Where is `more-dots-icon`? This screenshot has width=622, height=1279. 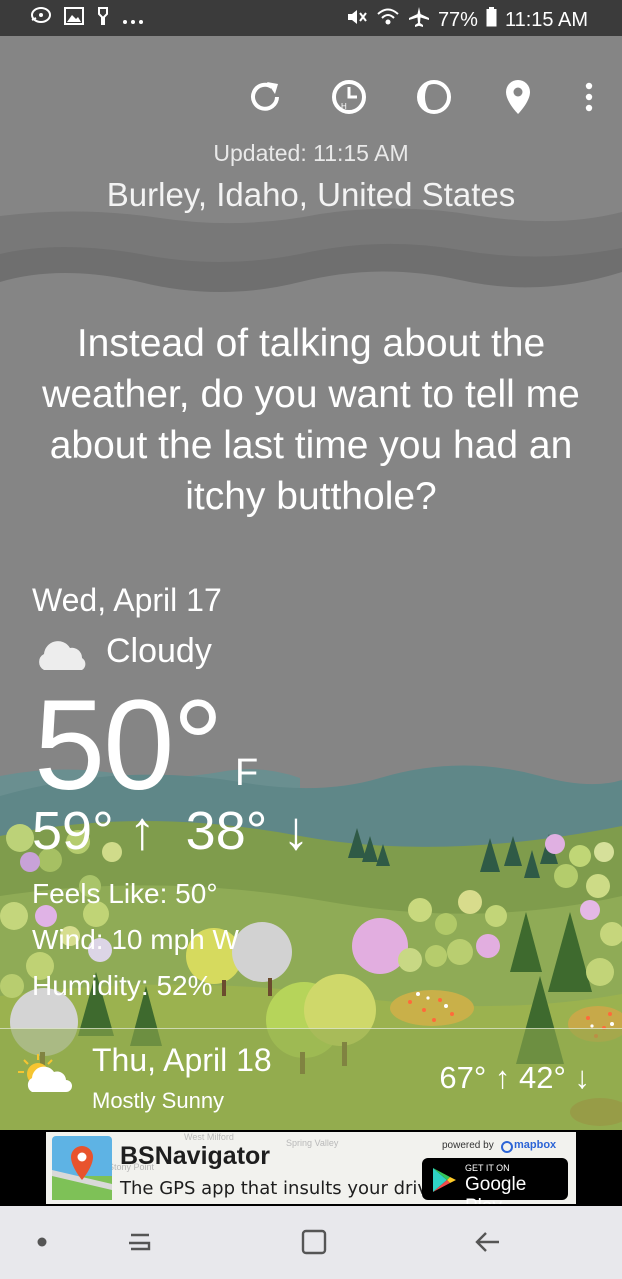 more-dots-icon is located at coordinates (133, 19).